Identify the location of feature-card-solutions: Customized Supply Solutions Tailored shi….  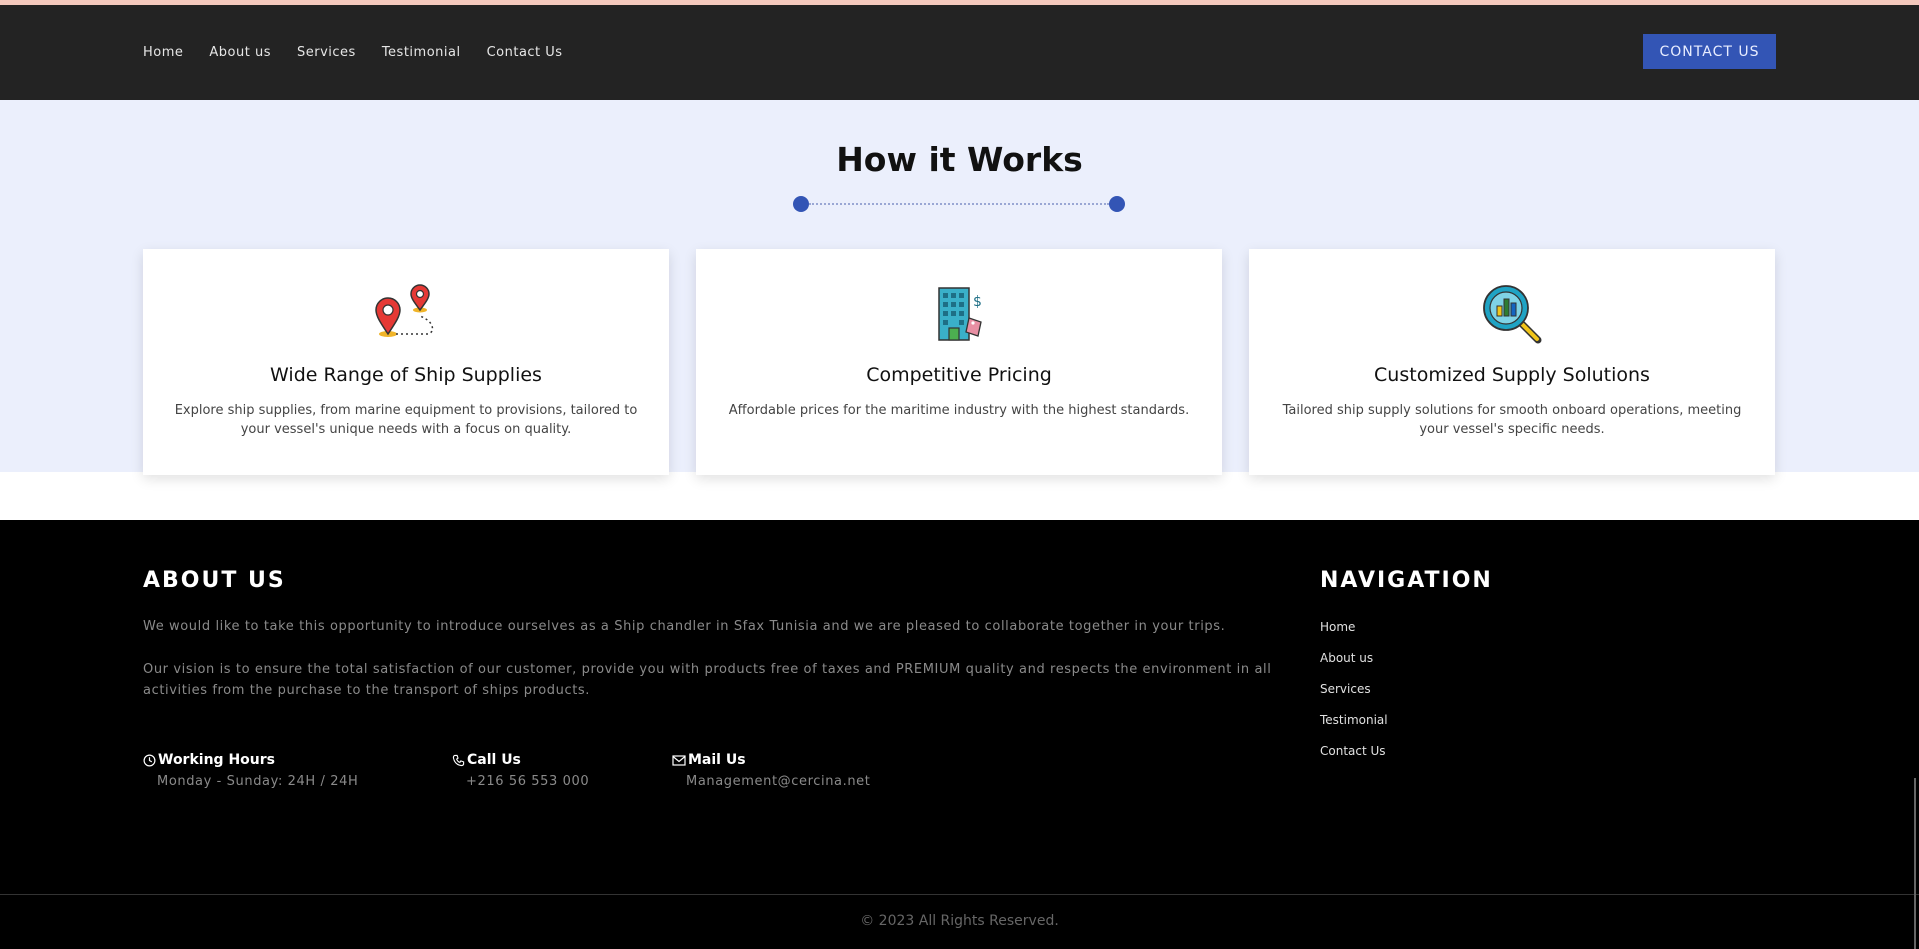
(1512, 362).